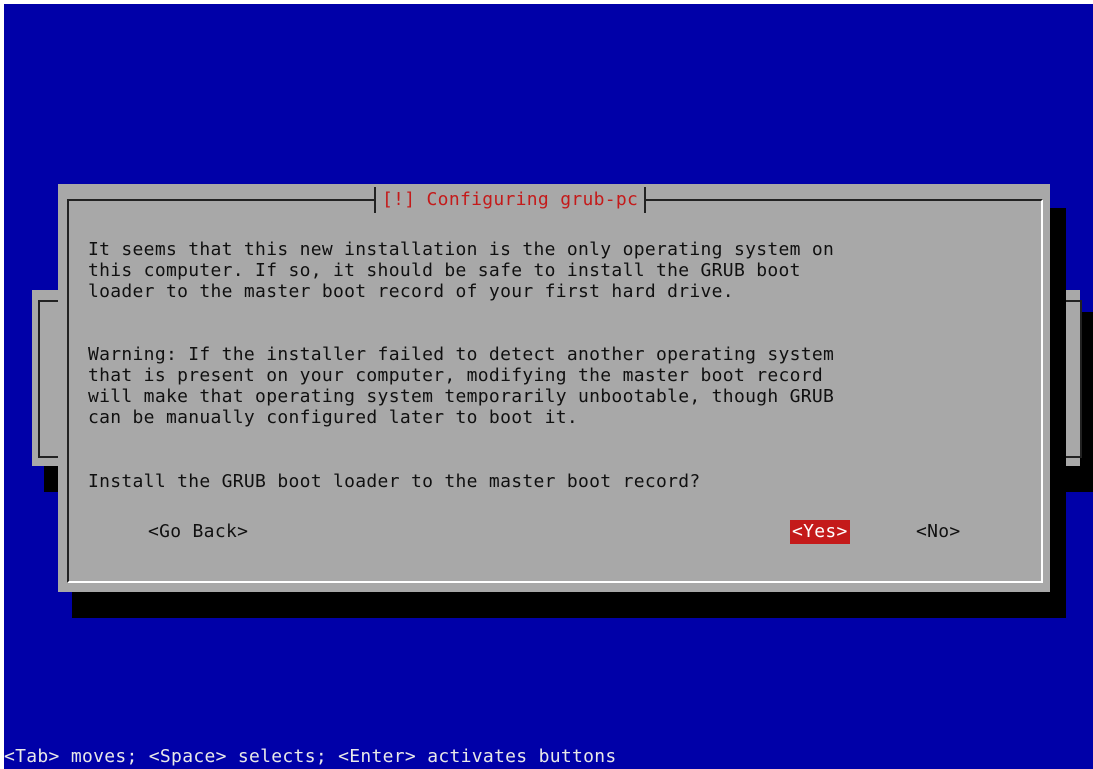  I want to click on dialog-title: [!] Configuring grub-pc, so click(510, 200).